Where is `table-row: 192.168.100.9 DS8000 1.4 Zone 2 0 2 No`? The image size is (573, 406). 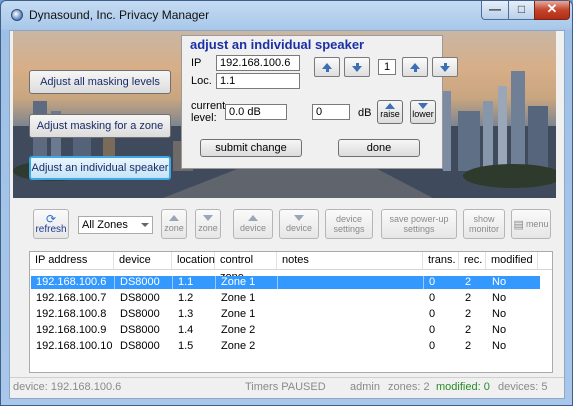
table-row: 192.168.100.9 DS8000 1.4 Zone 2 0 2 No is located at coordinates (285, 330).